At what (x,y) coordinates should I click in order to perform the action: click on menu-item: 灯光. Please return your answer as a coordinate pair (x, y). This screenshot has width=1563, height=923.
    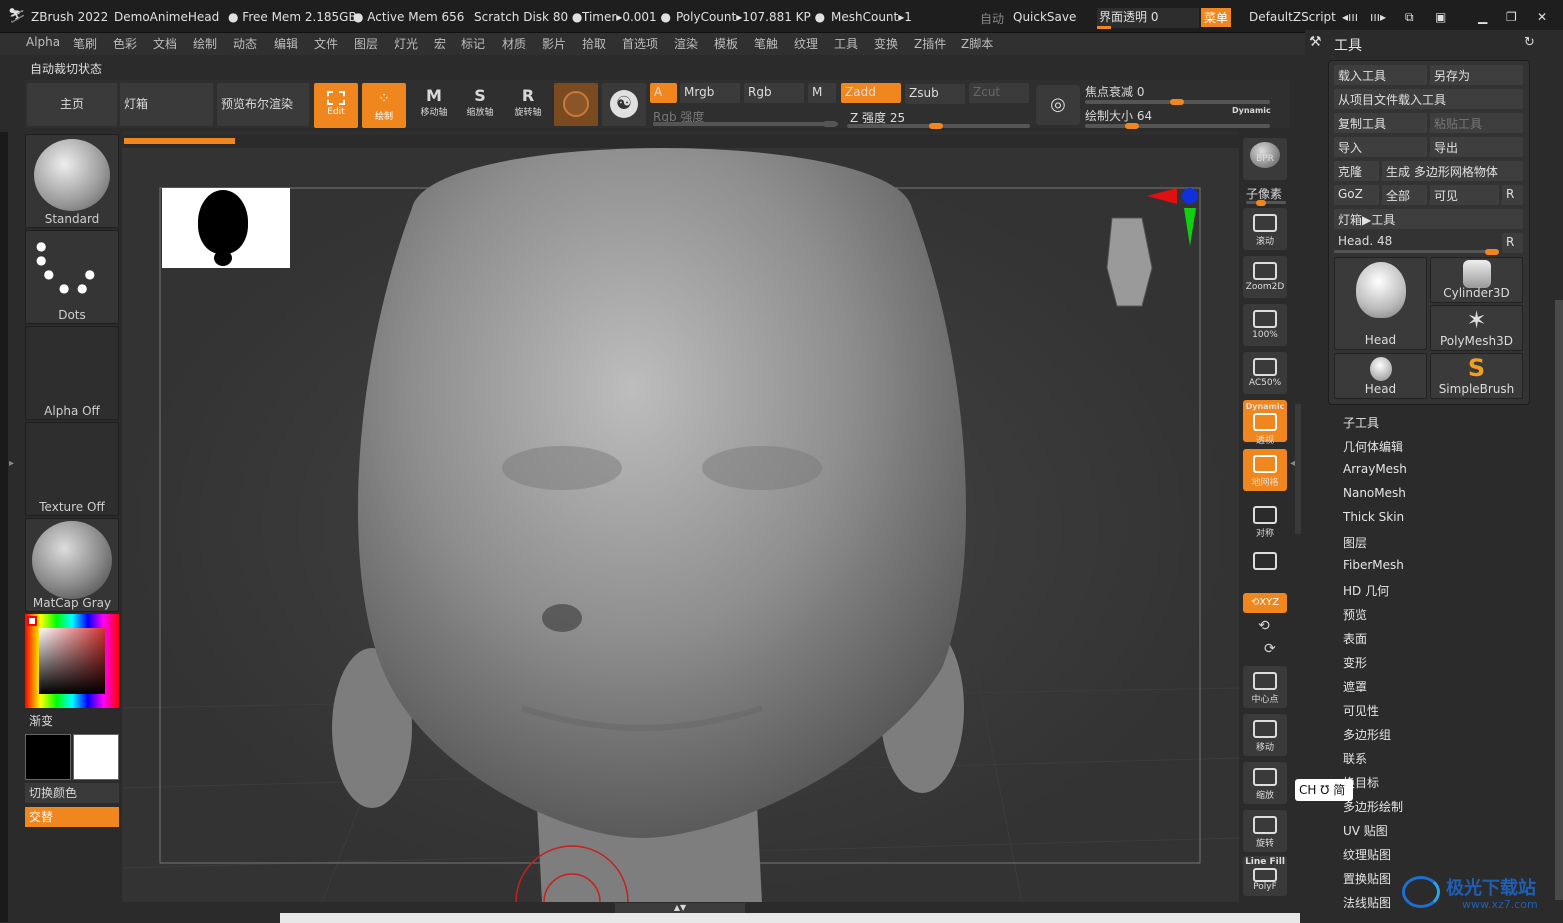
    Looking at the image, I should click on (406, 43).